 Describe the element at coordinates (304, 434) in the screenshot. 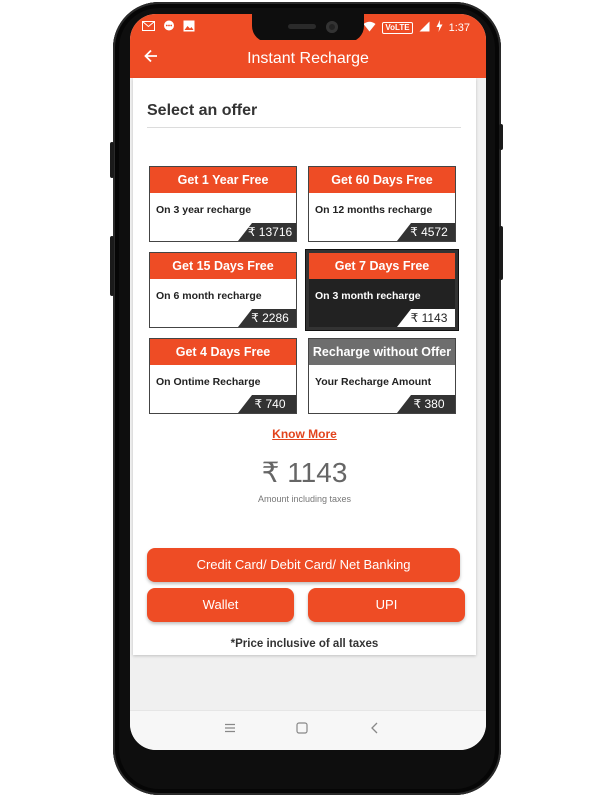

I see `know-more-link: Know More` at that location.